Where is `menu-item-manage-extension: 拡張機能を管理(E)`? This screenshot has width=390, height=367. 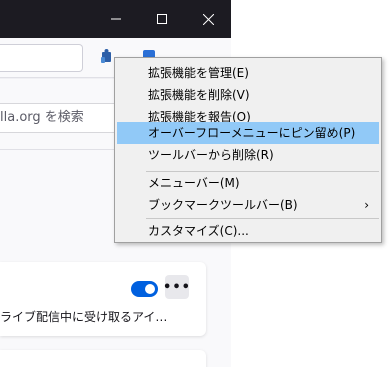
menu-item-manage-extension: 拡張機能を管理(E) is located at coordinates (248, 73).